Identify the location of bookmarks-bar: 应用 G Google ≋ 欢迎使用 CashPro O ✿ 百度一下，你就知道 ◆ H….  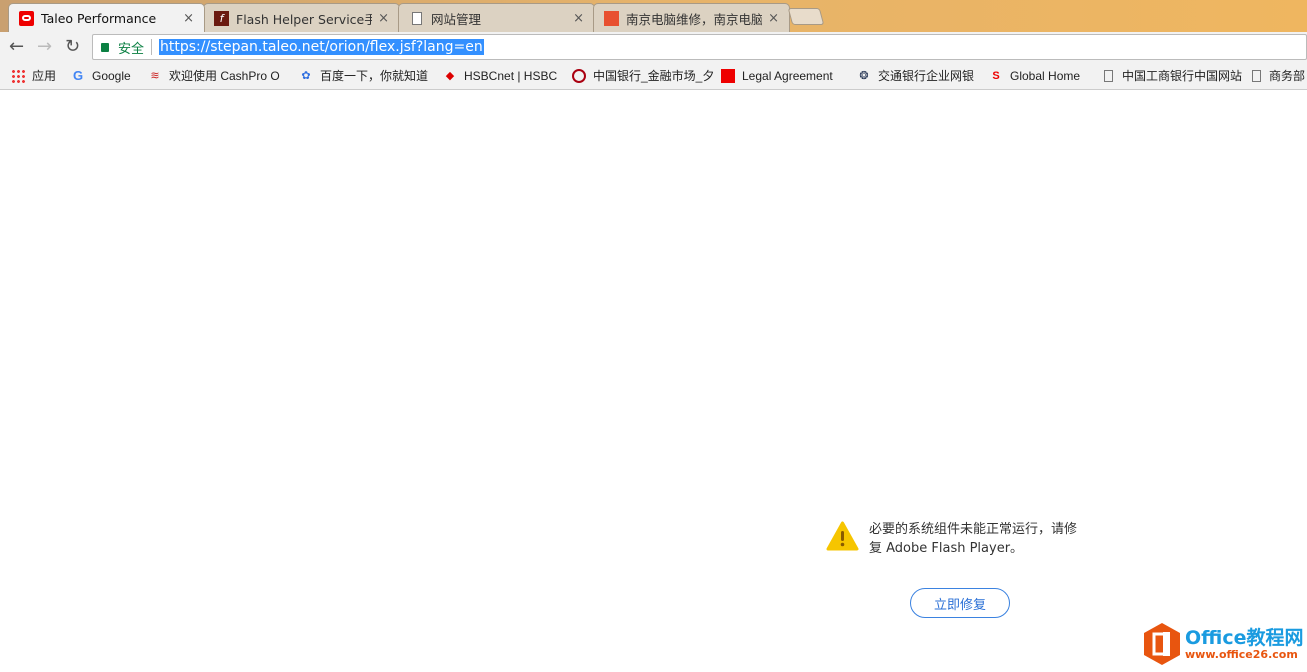
(653, 76).